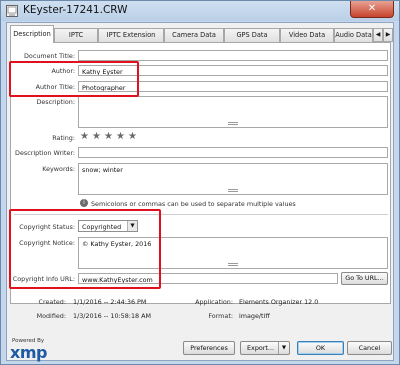 The image size is (400, 365). Describe the element at coordinates (47, 243) in the screenshot. I see `copyright-notice-label: Copyright Notice:` at that location.